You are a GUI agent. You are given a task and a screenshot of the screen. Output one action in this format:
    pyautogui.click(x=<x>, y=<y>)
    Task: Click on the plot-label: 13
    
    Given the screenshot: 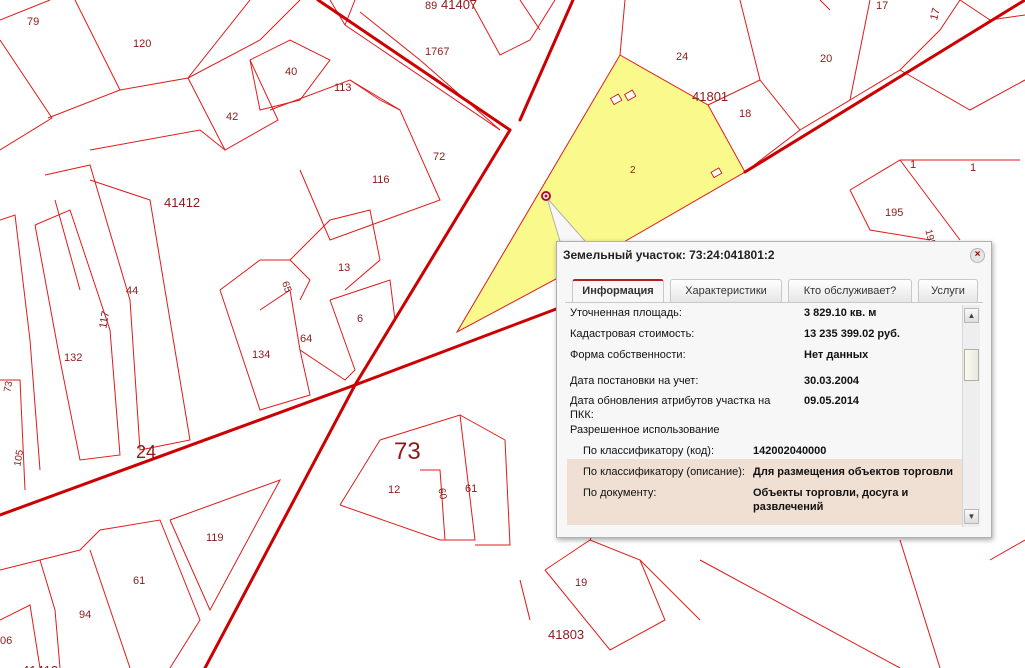 What is the action you would take?
    pyautogui.click(x=344, y=268)
    